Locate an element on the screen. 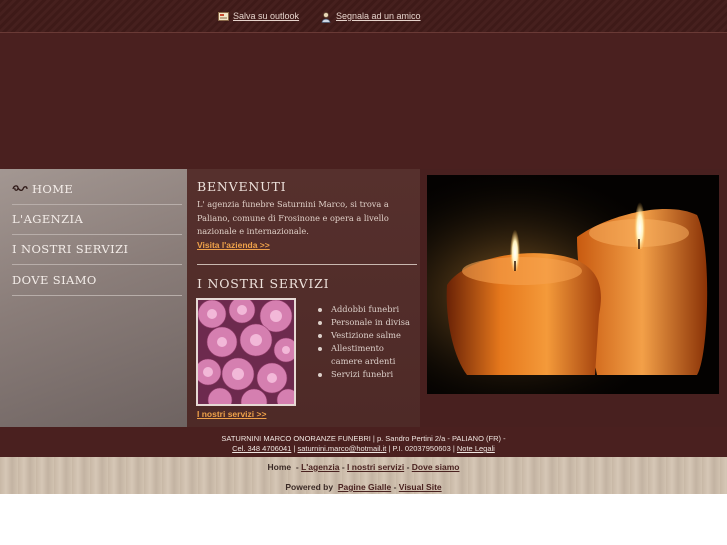 This screenshot has width=727, height=545. powered-by: Powered by Pagine Gialle - Visual Site is located at coordinates (363, 487).